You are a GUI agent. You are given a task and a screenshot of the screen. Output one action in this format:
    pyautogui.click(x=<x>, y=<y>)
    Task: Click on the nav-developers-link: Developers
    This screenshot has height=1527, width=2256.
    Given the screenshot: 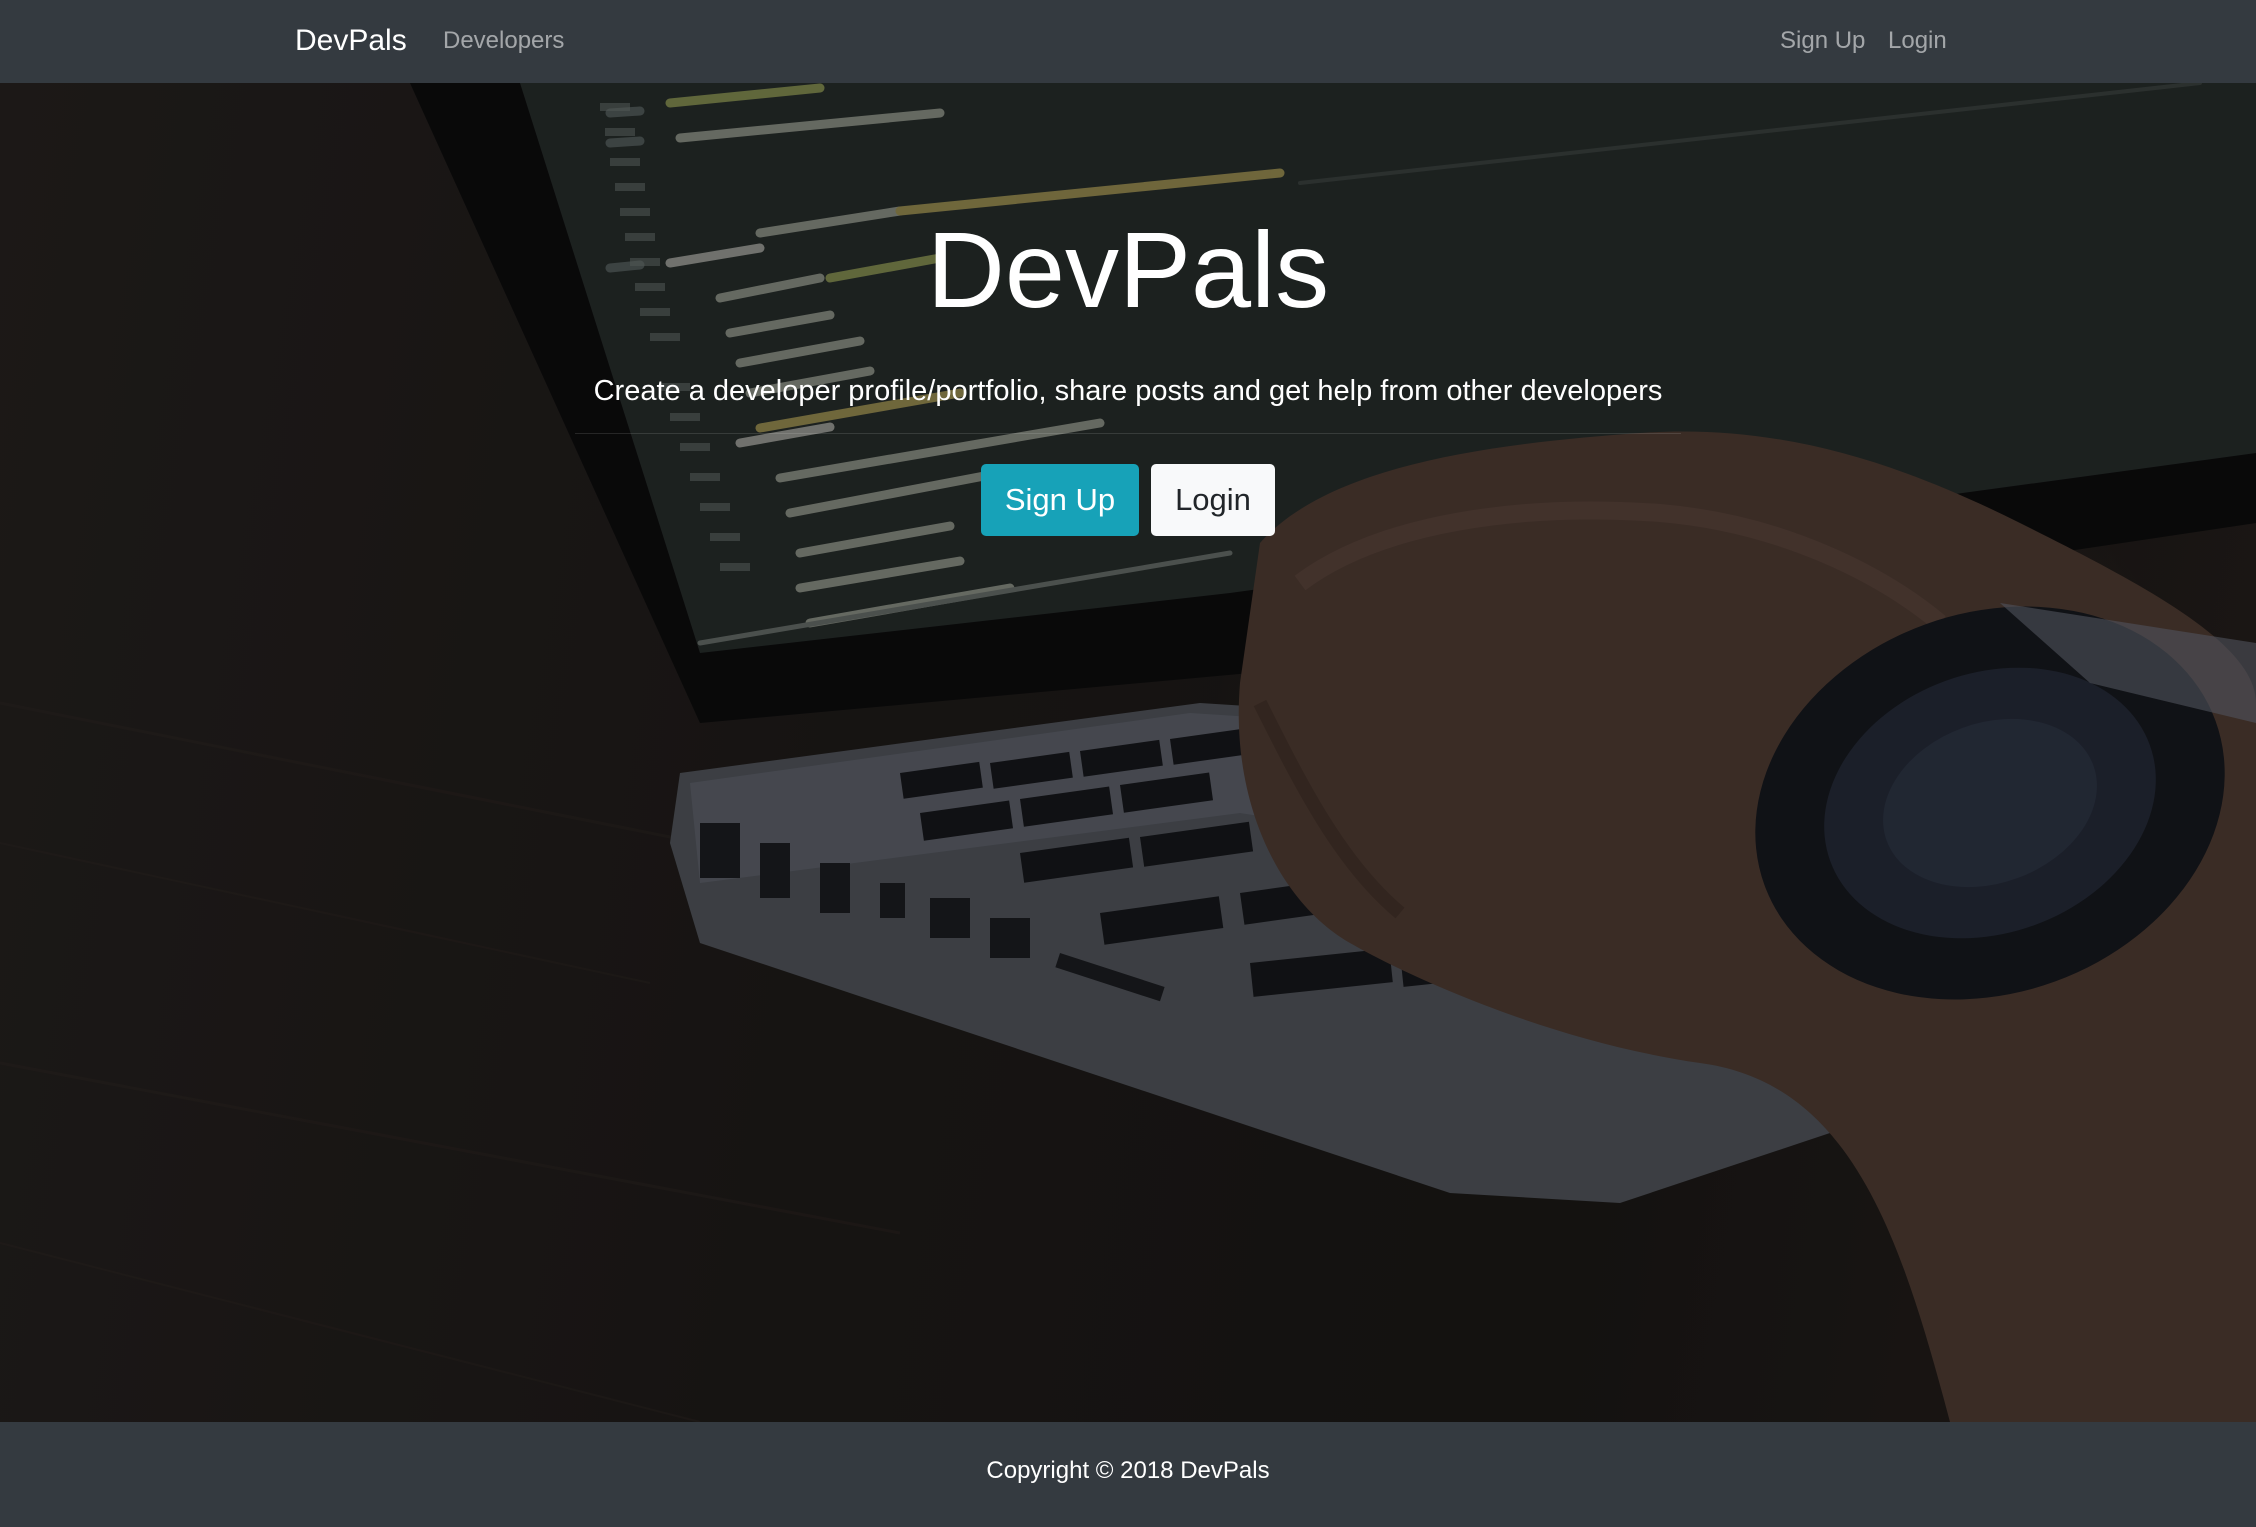 What is the action you would take?
    pyautogui.click(x=503, y=41)
    